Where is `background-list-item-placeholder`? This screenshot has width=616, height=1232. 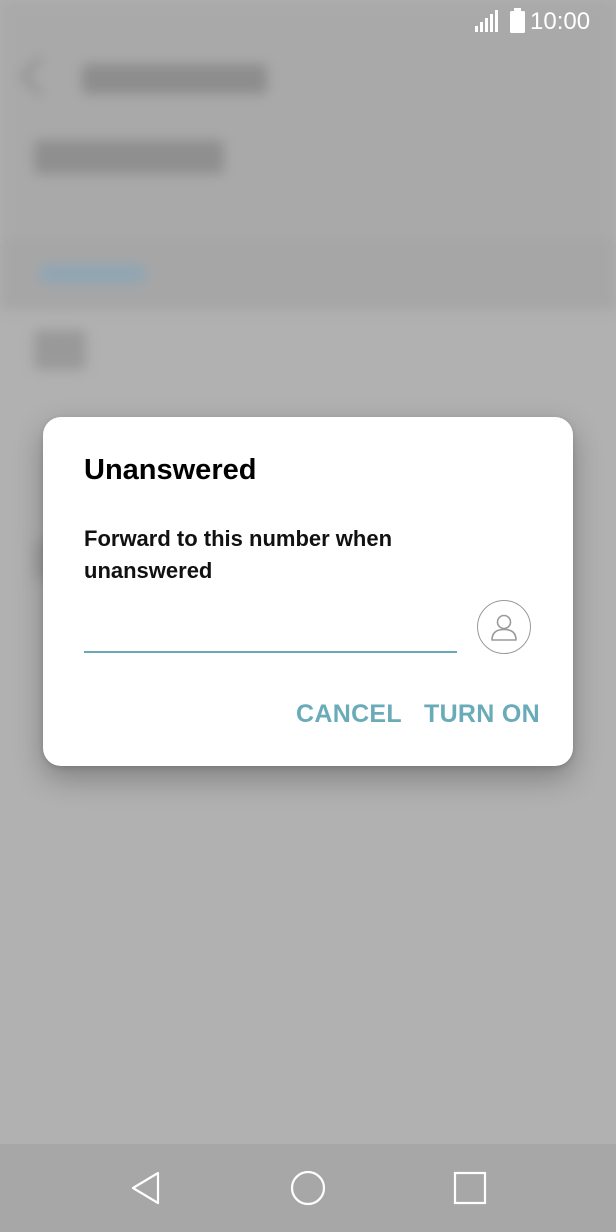 background-list-item-placeholder is located at coordinates (60, 350).